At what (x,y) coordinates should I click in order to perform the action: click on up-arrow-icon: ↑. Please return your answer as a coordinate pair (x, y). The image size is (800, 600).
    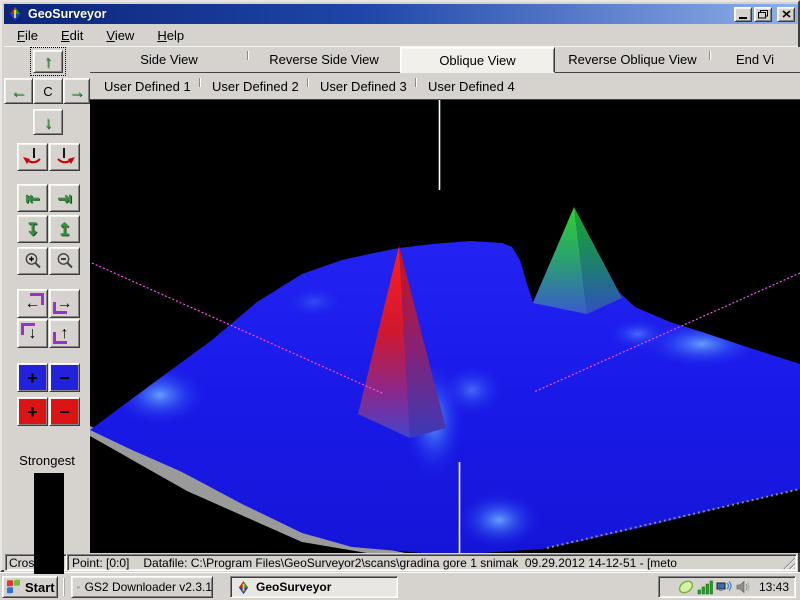
    Looking at the image, I should click on (48, 61).